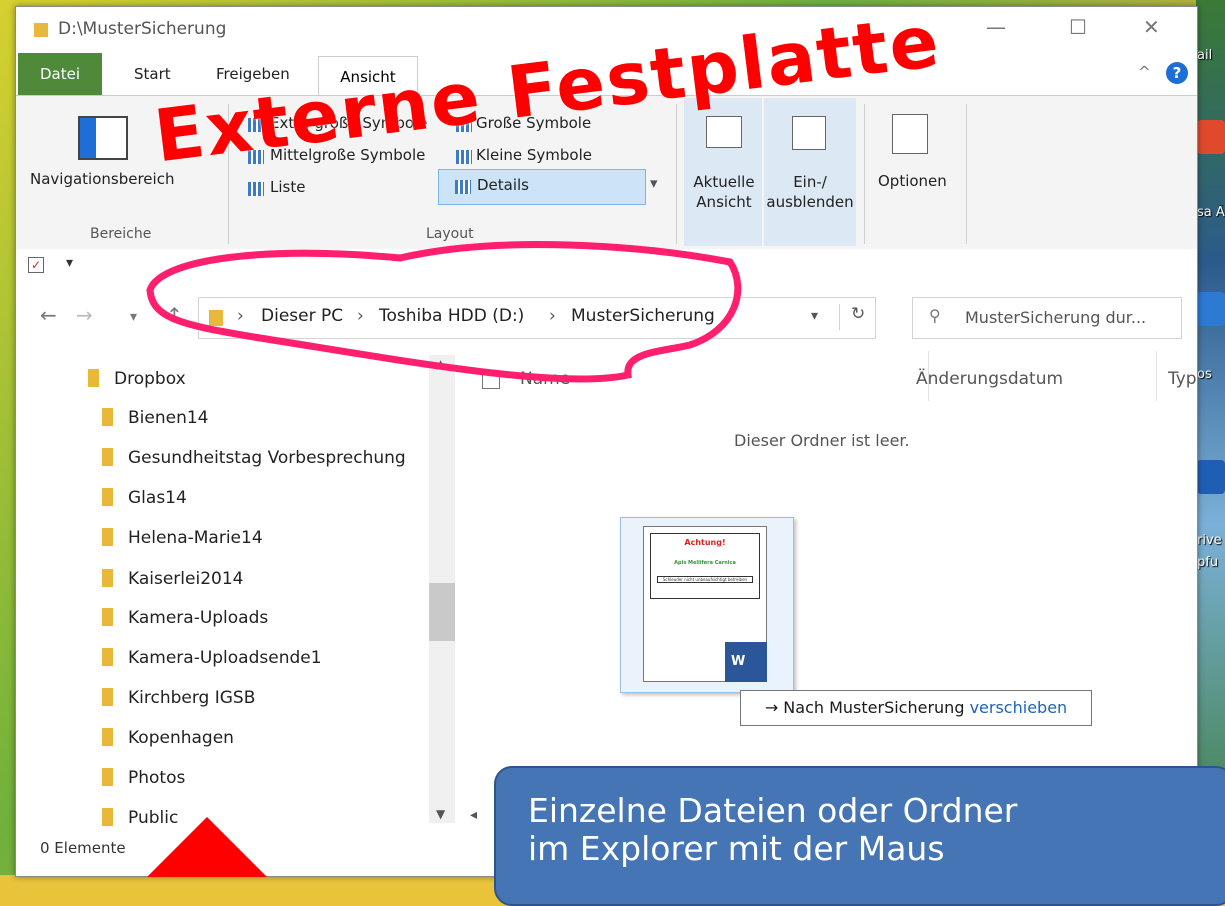  Describe the element at coordinates (207, 868) in the screenshot. I see `red-arrow-body` at that location.